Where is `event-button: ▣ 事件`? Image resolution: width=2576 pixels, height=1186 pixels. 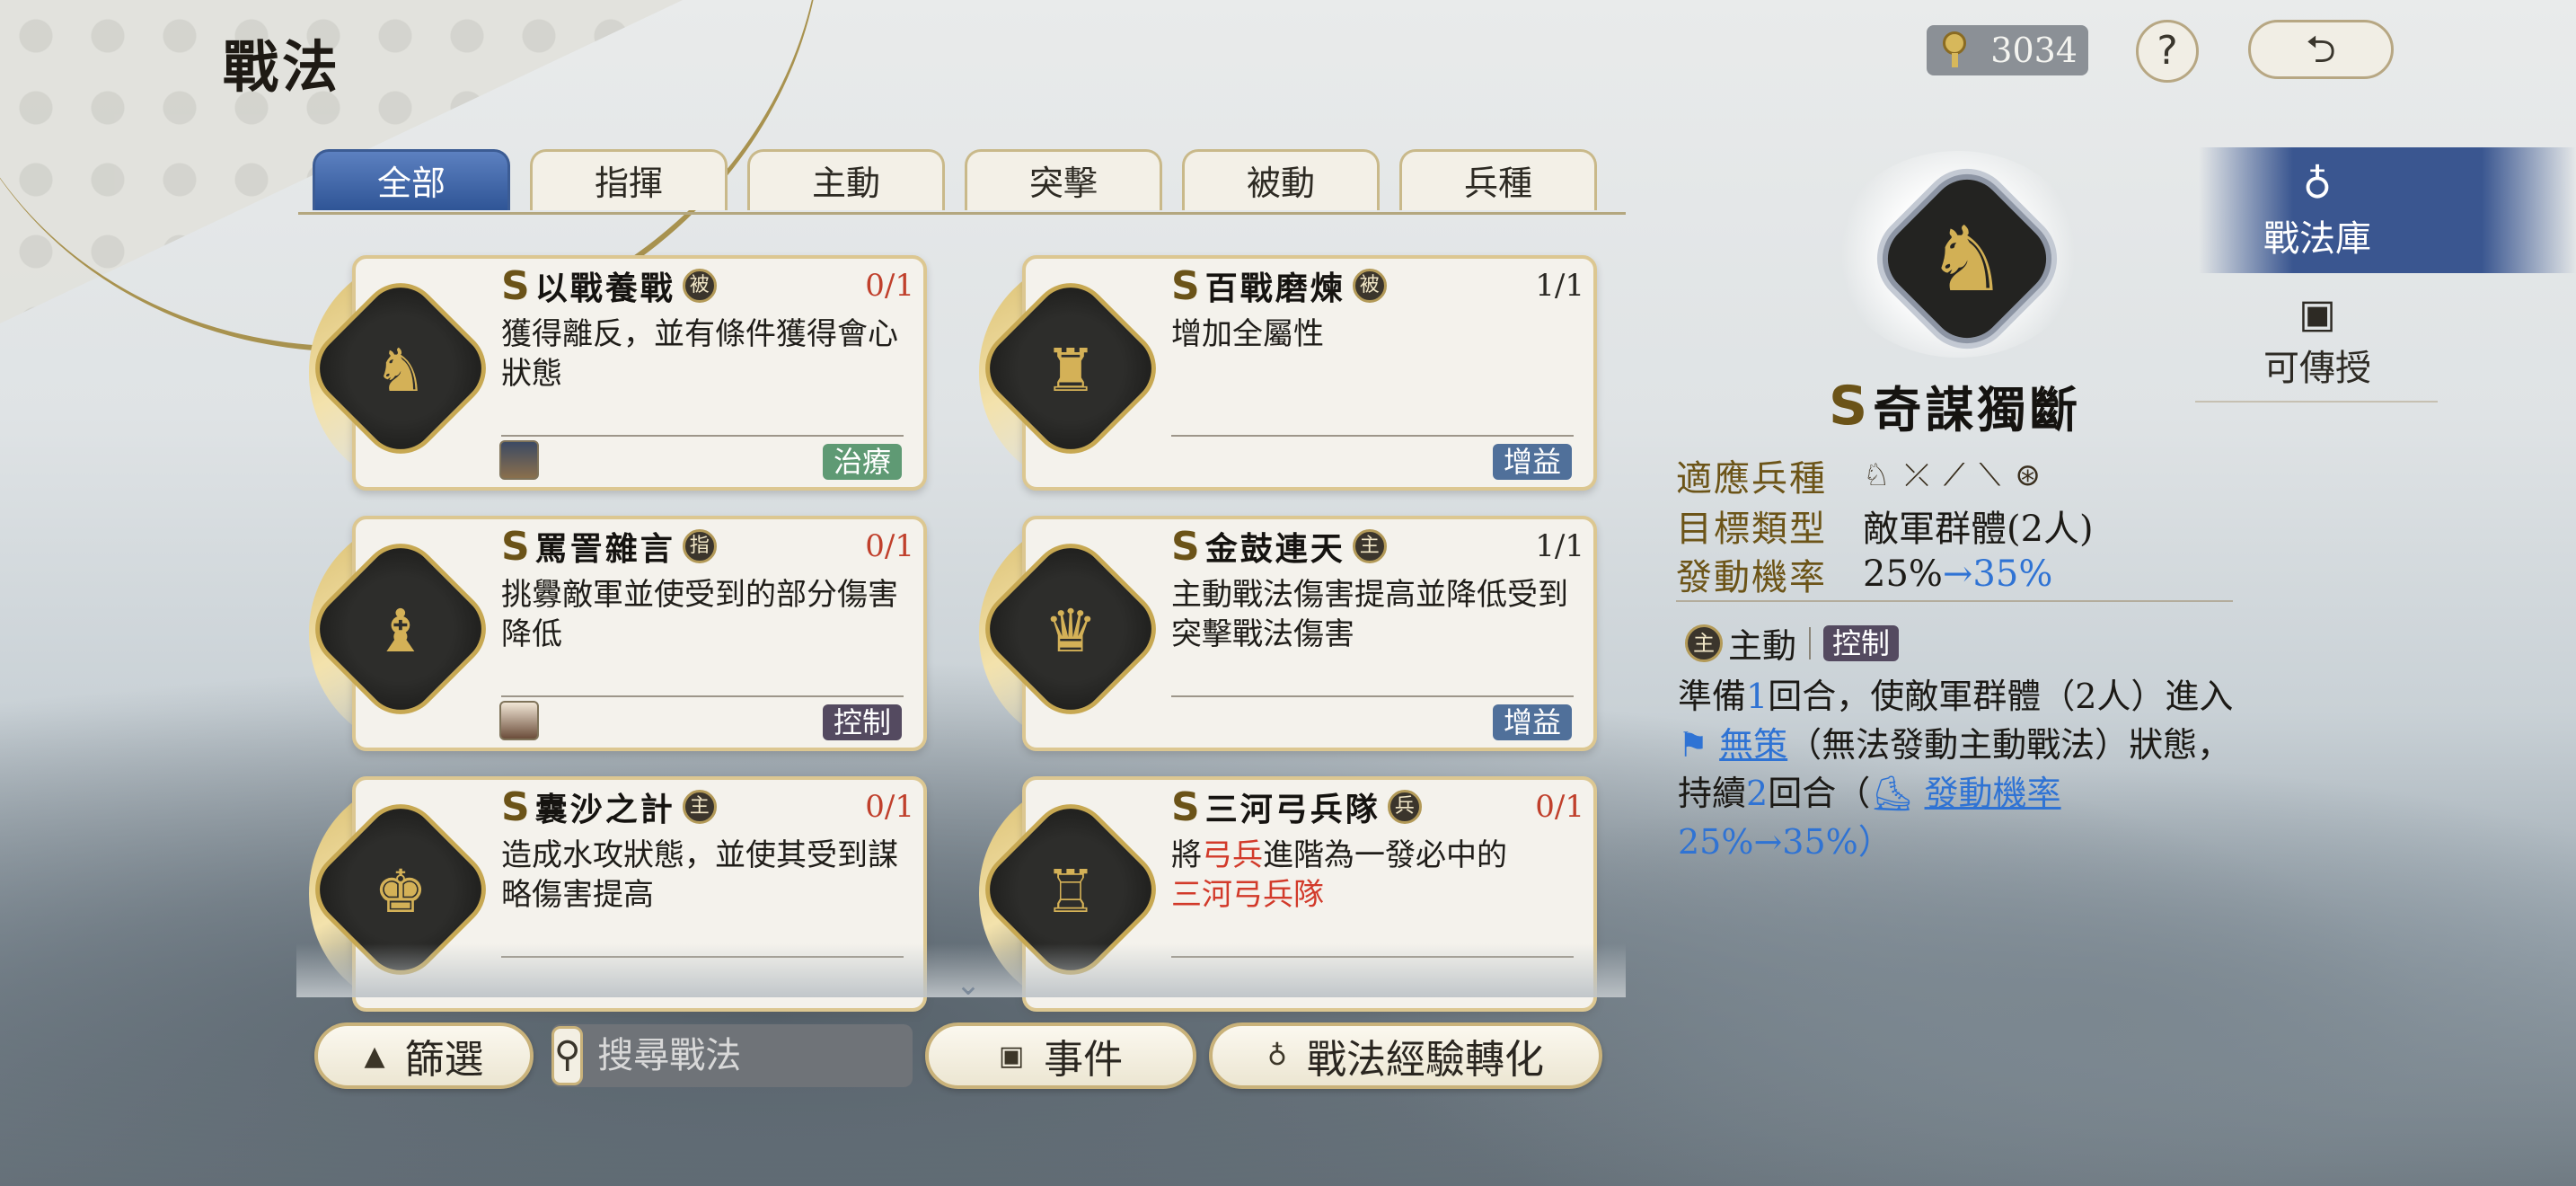 event-button: ▣ 事件 is located at coordinates (1060, 1055).